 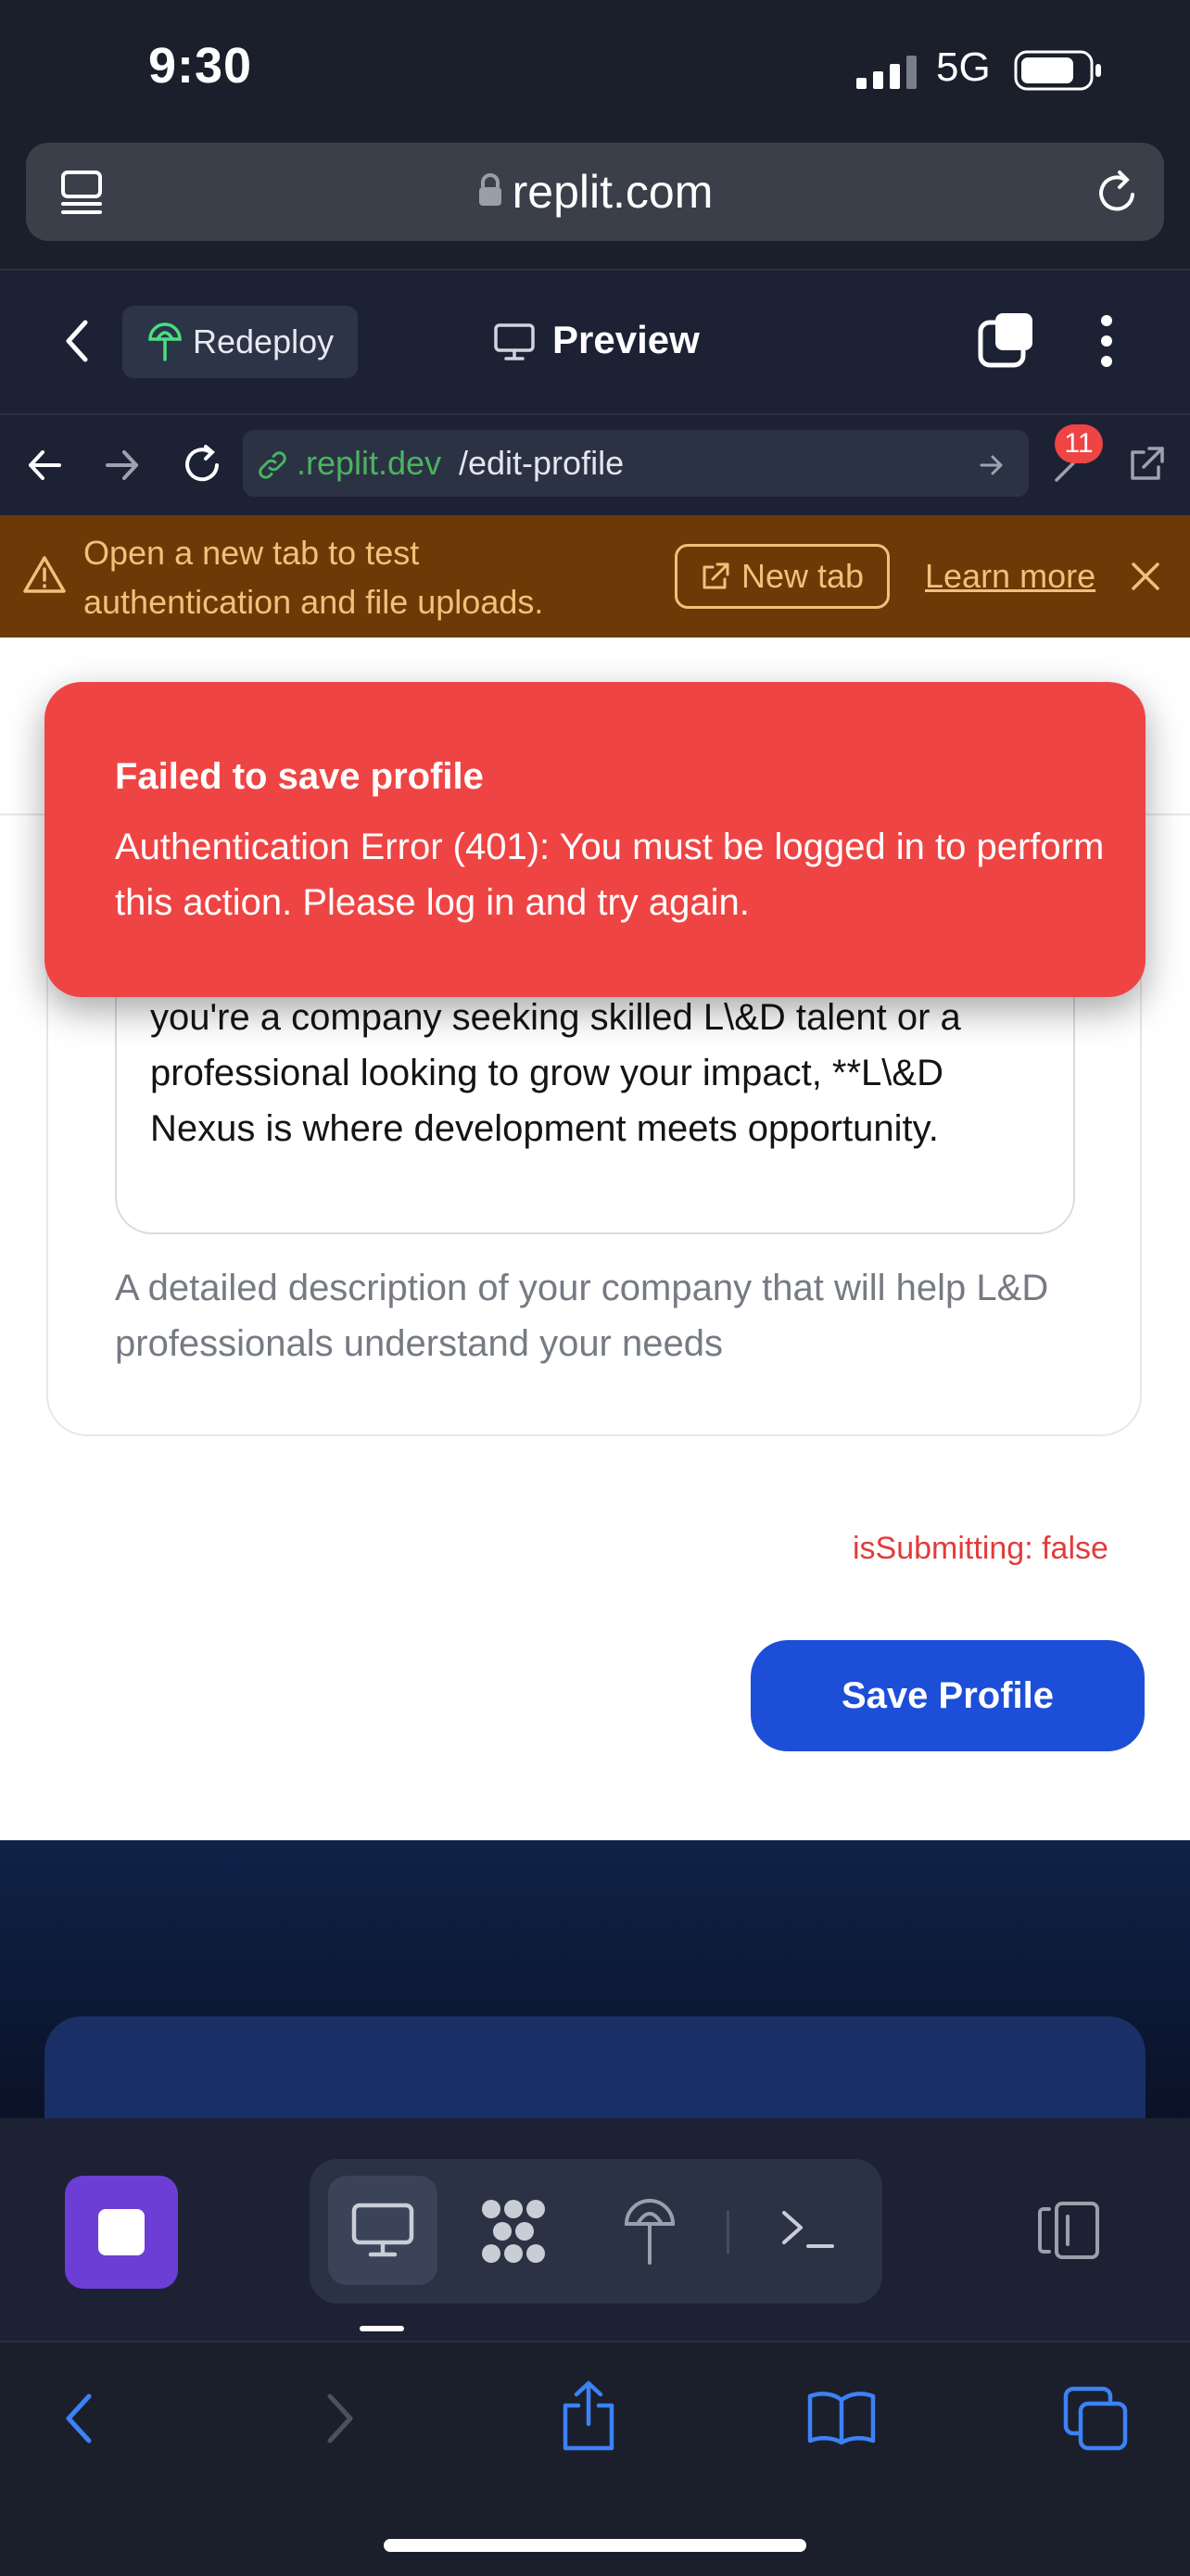 What do you see at coordinates (841, 2417) in the screenshot?
I see `bookmarks-icon` at bounding box center [841, 2417].